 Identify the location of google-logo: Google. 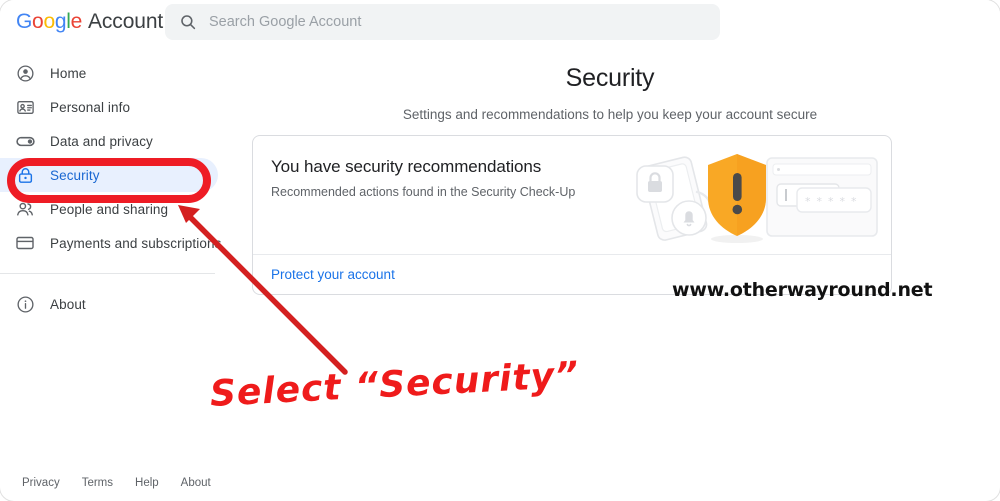
(49, 22).